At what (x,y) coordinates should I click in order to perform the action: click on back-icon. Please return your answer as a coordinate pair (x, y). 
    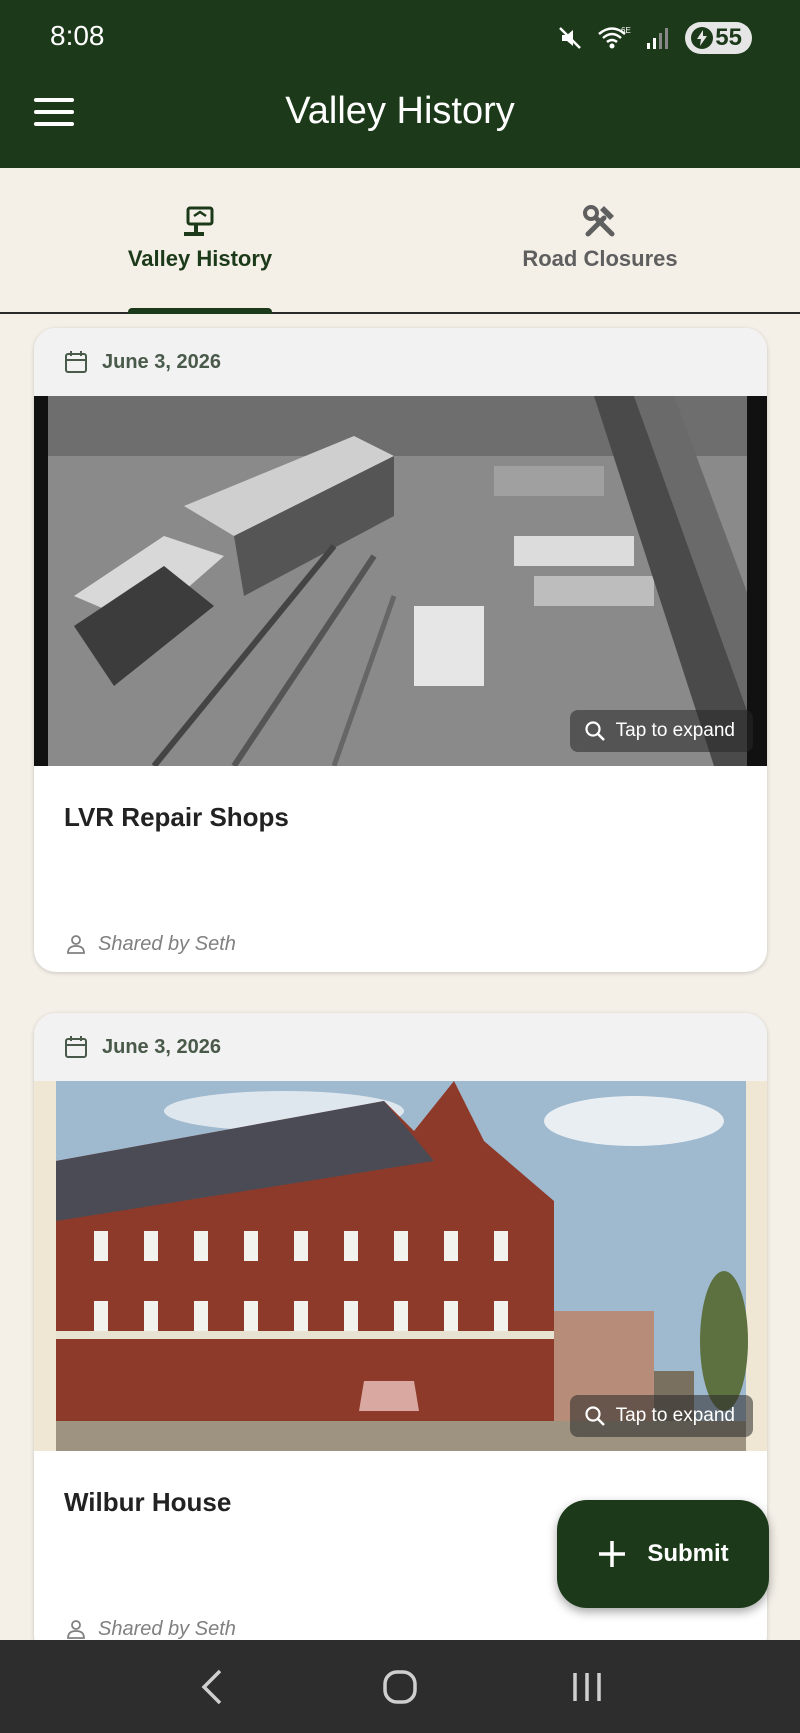
    Looking at the image, I should click on (211, 1686).